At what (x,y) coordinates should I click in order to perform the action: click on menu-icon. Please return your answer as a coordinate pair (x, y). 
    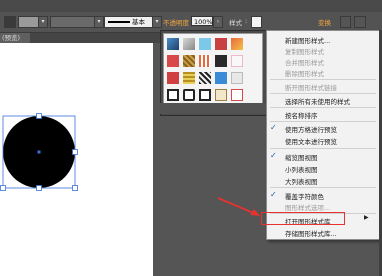
    Looking at the image, I should click on (360, 22).